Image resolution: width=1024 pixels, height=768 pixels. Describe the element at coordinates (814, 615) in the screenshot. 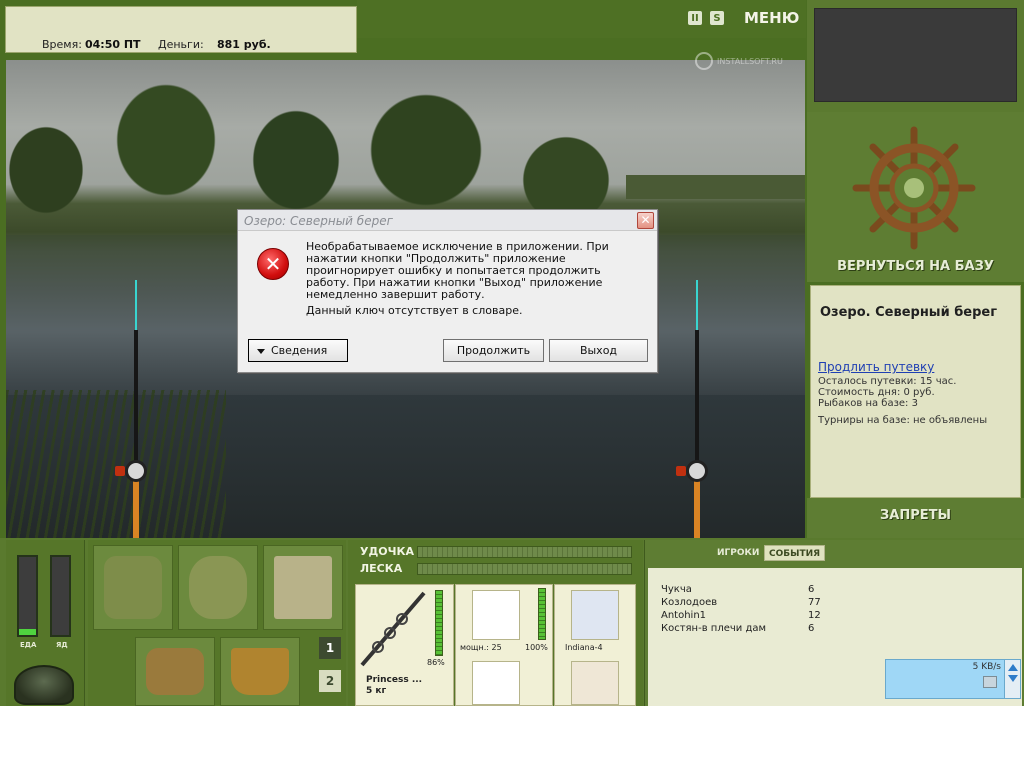

I see `list-item-score: 12` at that location.